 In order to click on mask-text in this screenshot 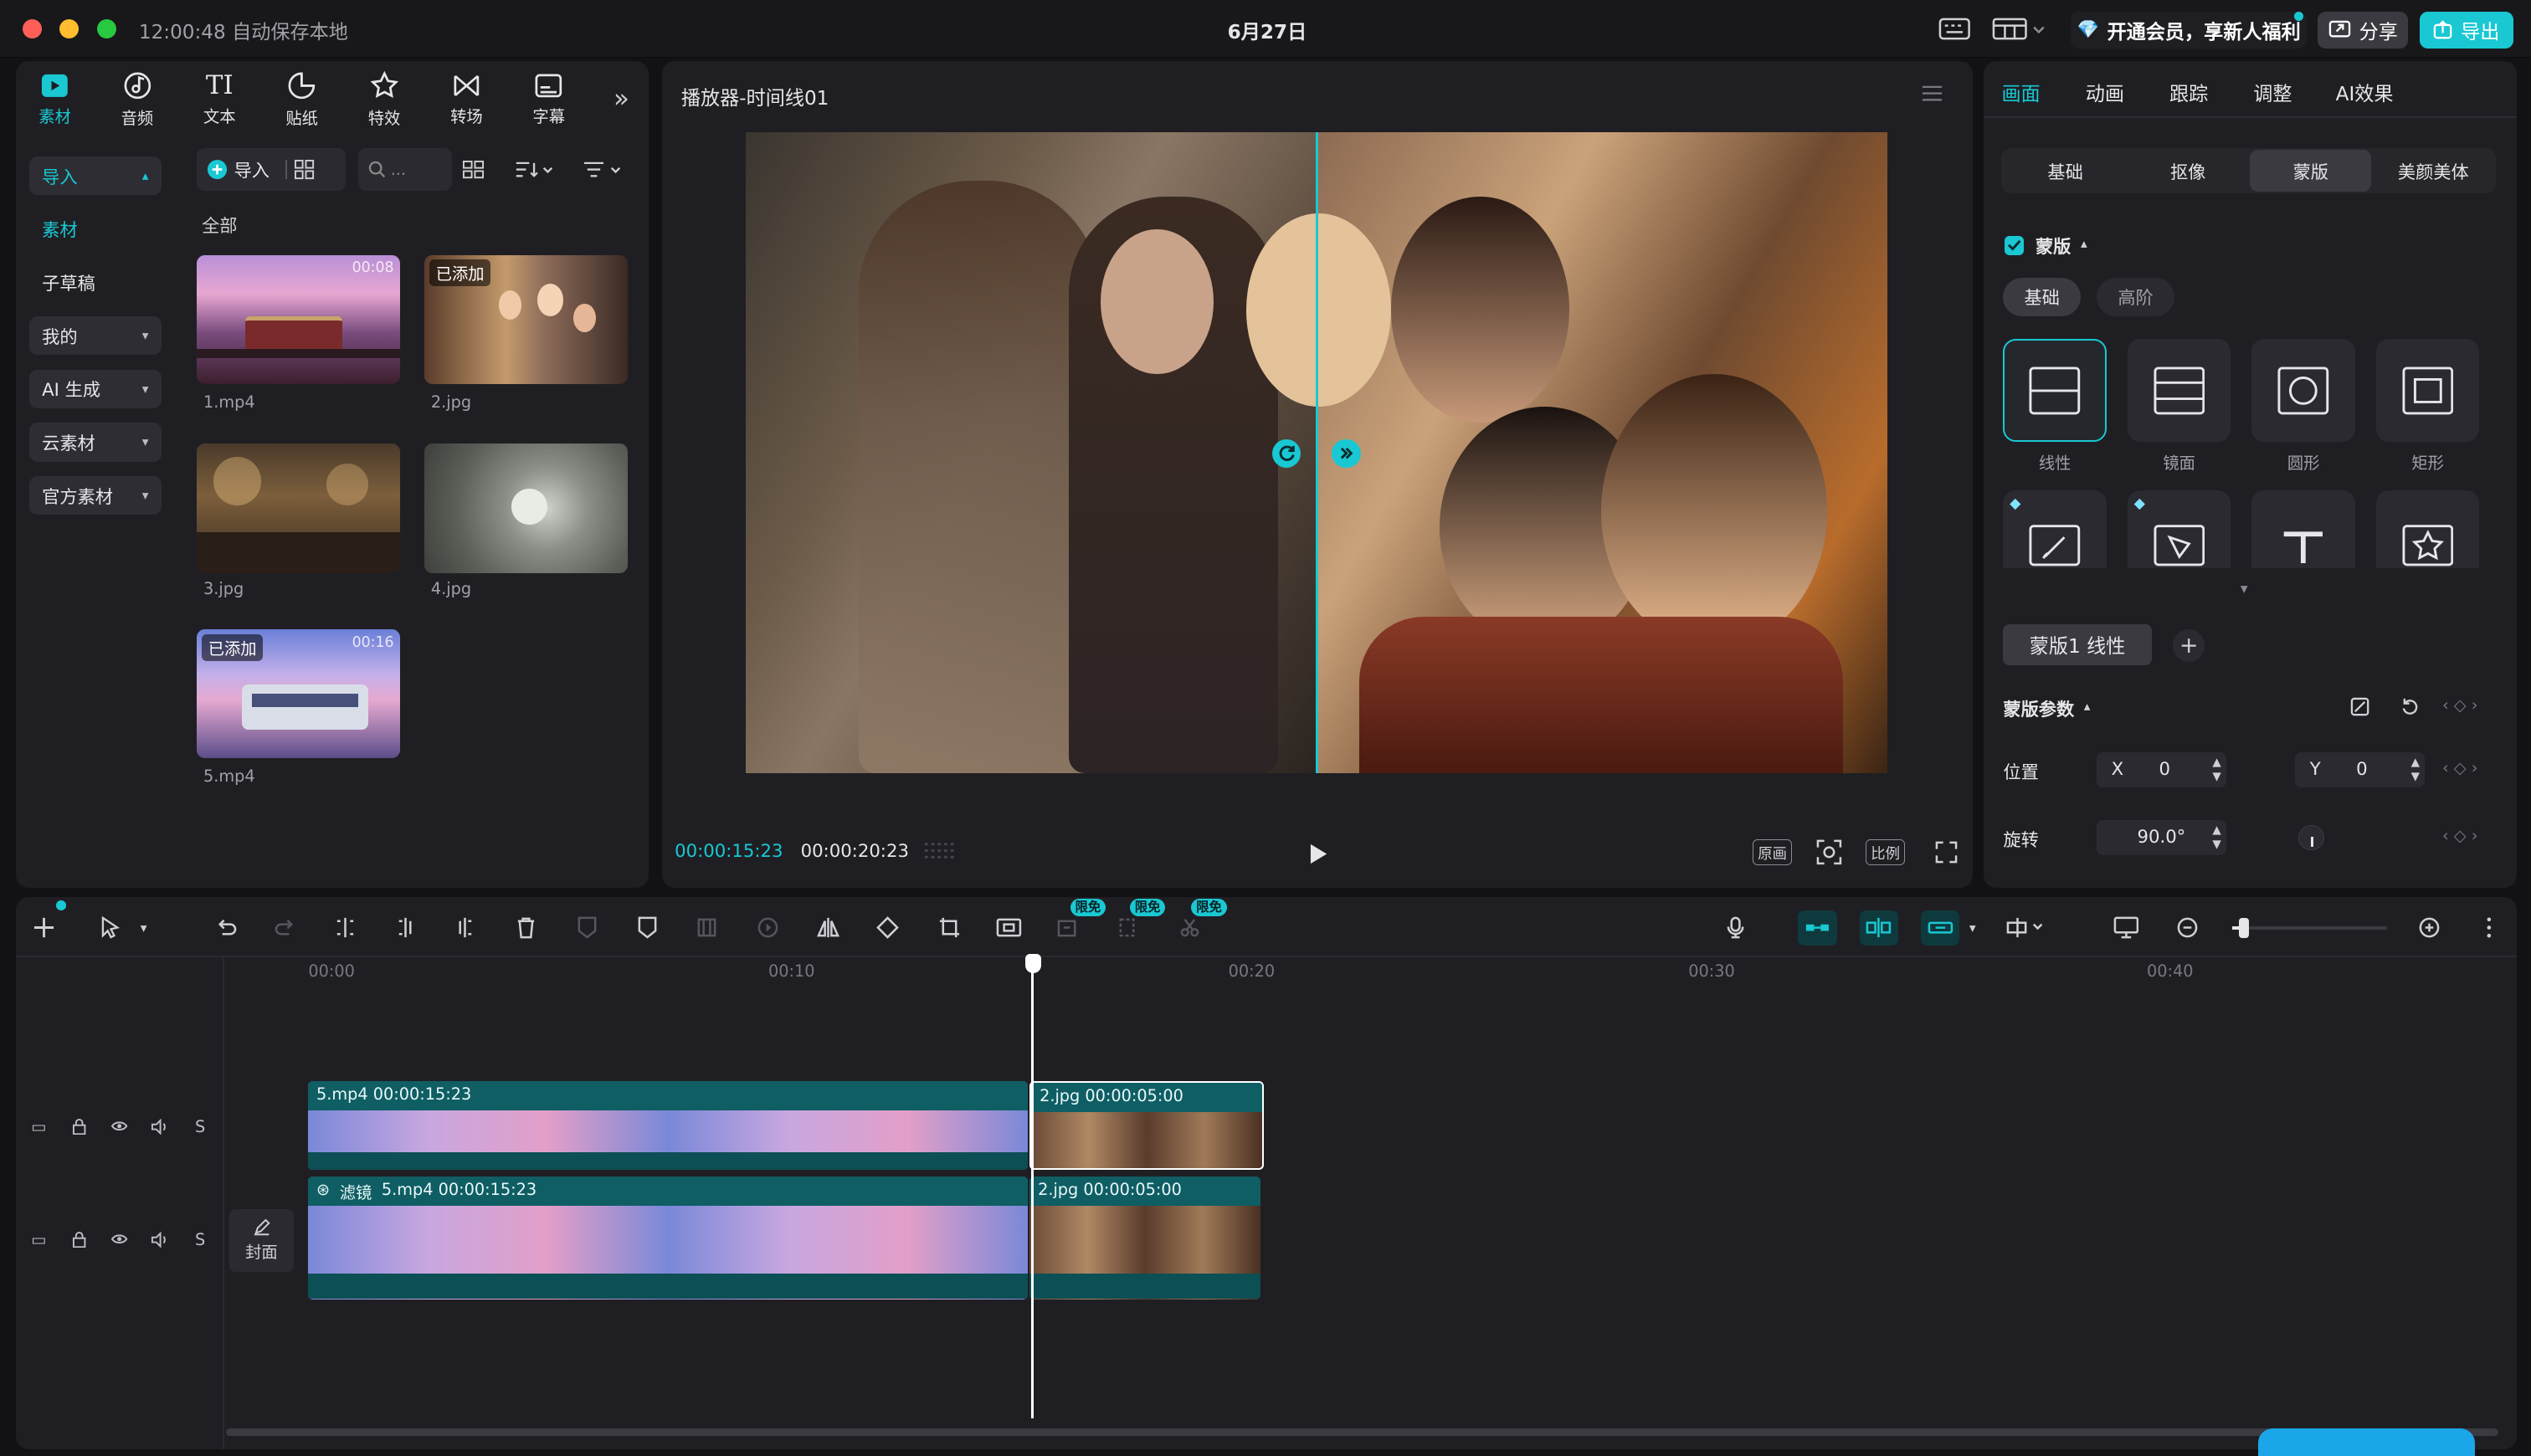, I will do `click(2303, 529)`.